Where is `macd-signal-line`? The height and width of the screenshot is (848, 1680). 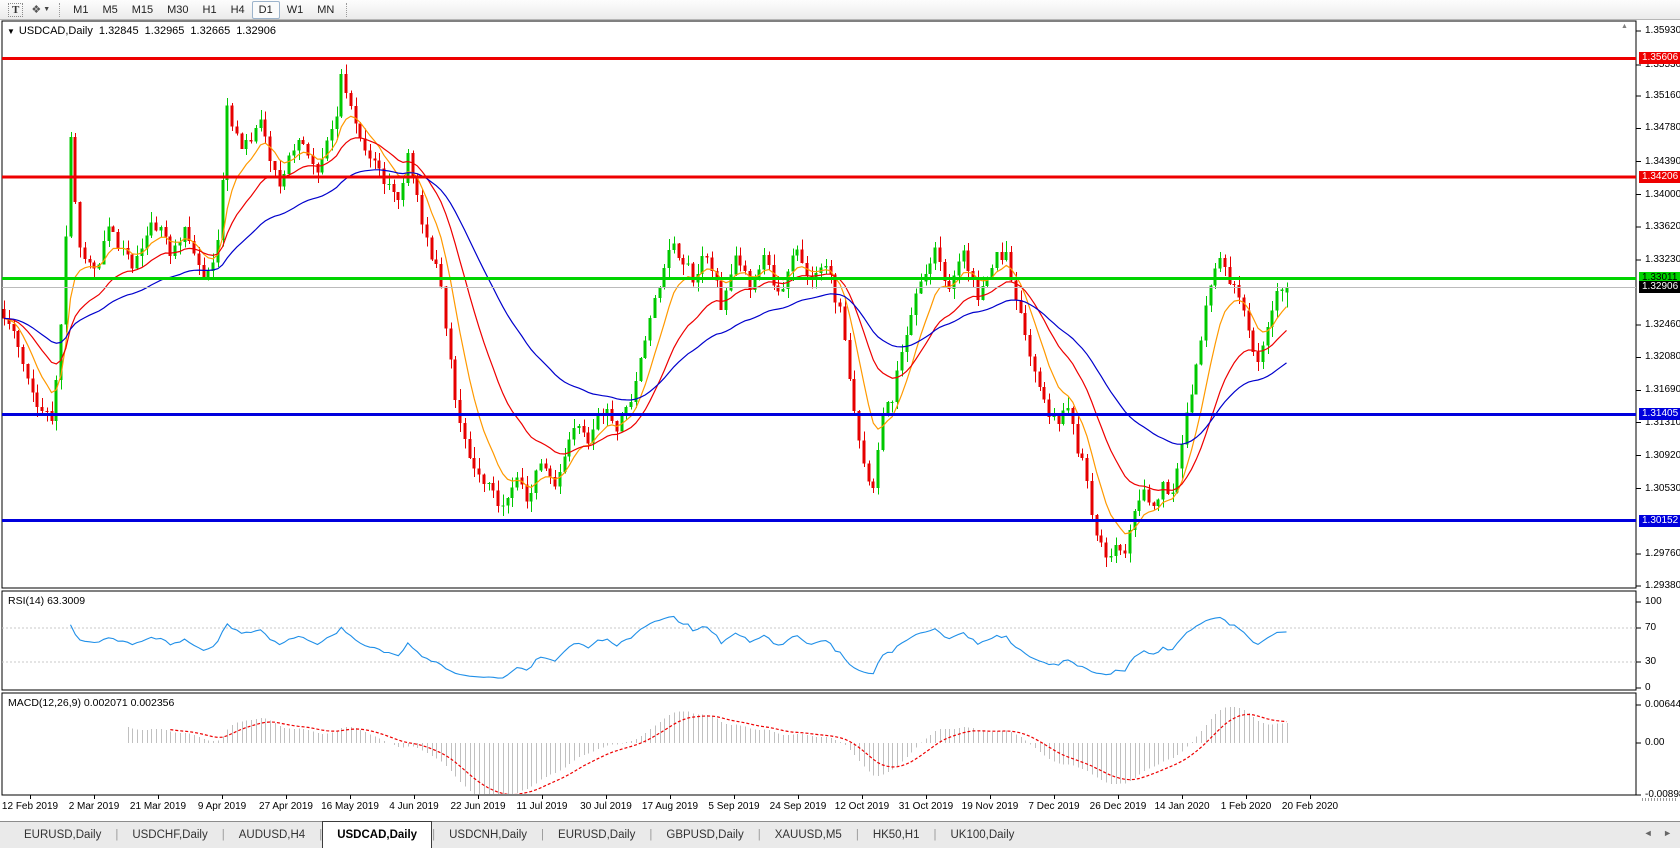 macd-signal-line is located at coordinates (728, 753).